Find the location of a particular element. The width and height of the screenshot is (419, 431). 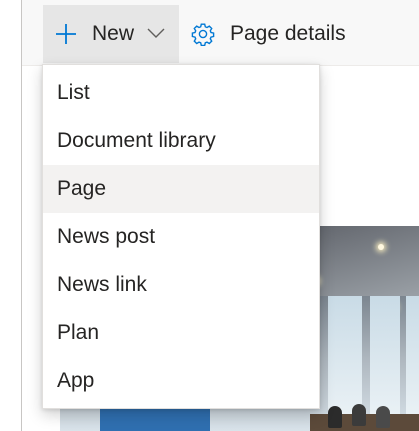

menu-item-document-library: Document library is located at coordinates (181, 141).